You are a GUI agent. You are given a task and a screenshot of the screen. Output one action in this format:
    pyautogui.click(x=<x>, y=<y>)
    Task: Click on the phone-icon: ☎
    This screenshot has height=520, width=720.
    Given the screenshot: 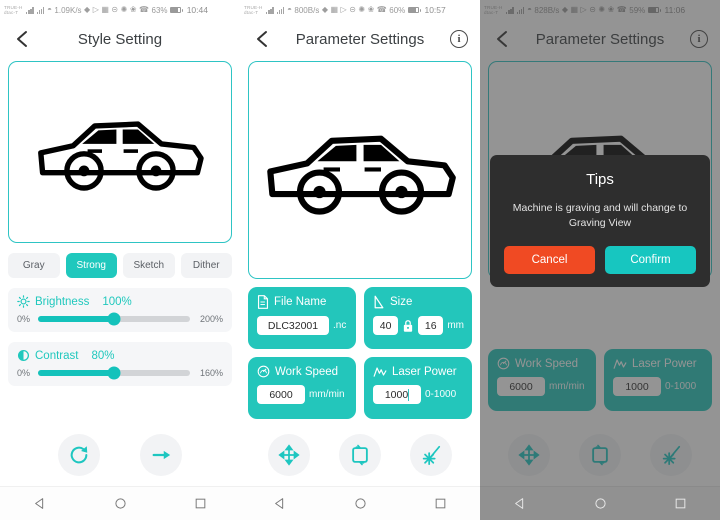 What is the action you would take?
    pyautogui.click(x=144, y=9)
    